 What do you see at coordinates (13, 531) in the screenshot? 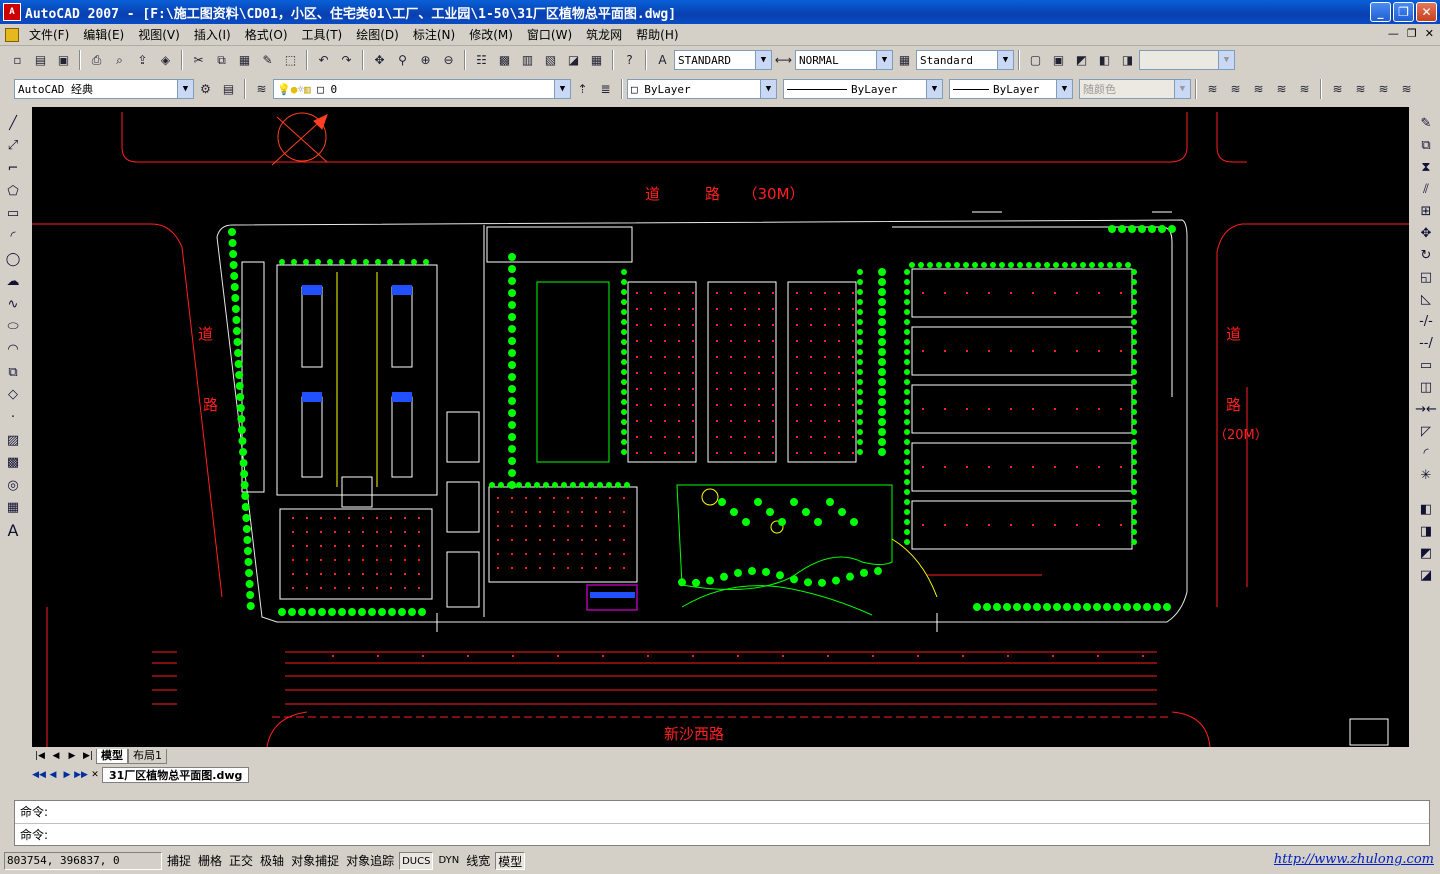
I see `mtext-icon: A` at bounding box center [13, 531].